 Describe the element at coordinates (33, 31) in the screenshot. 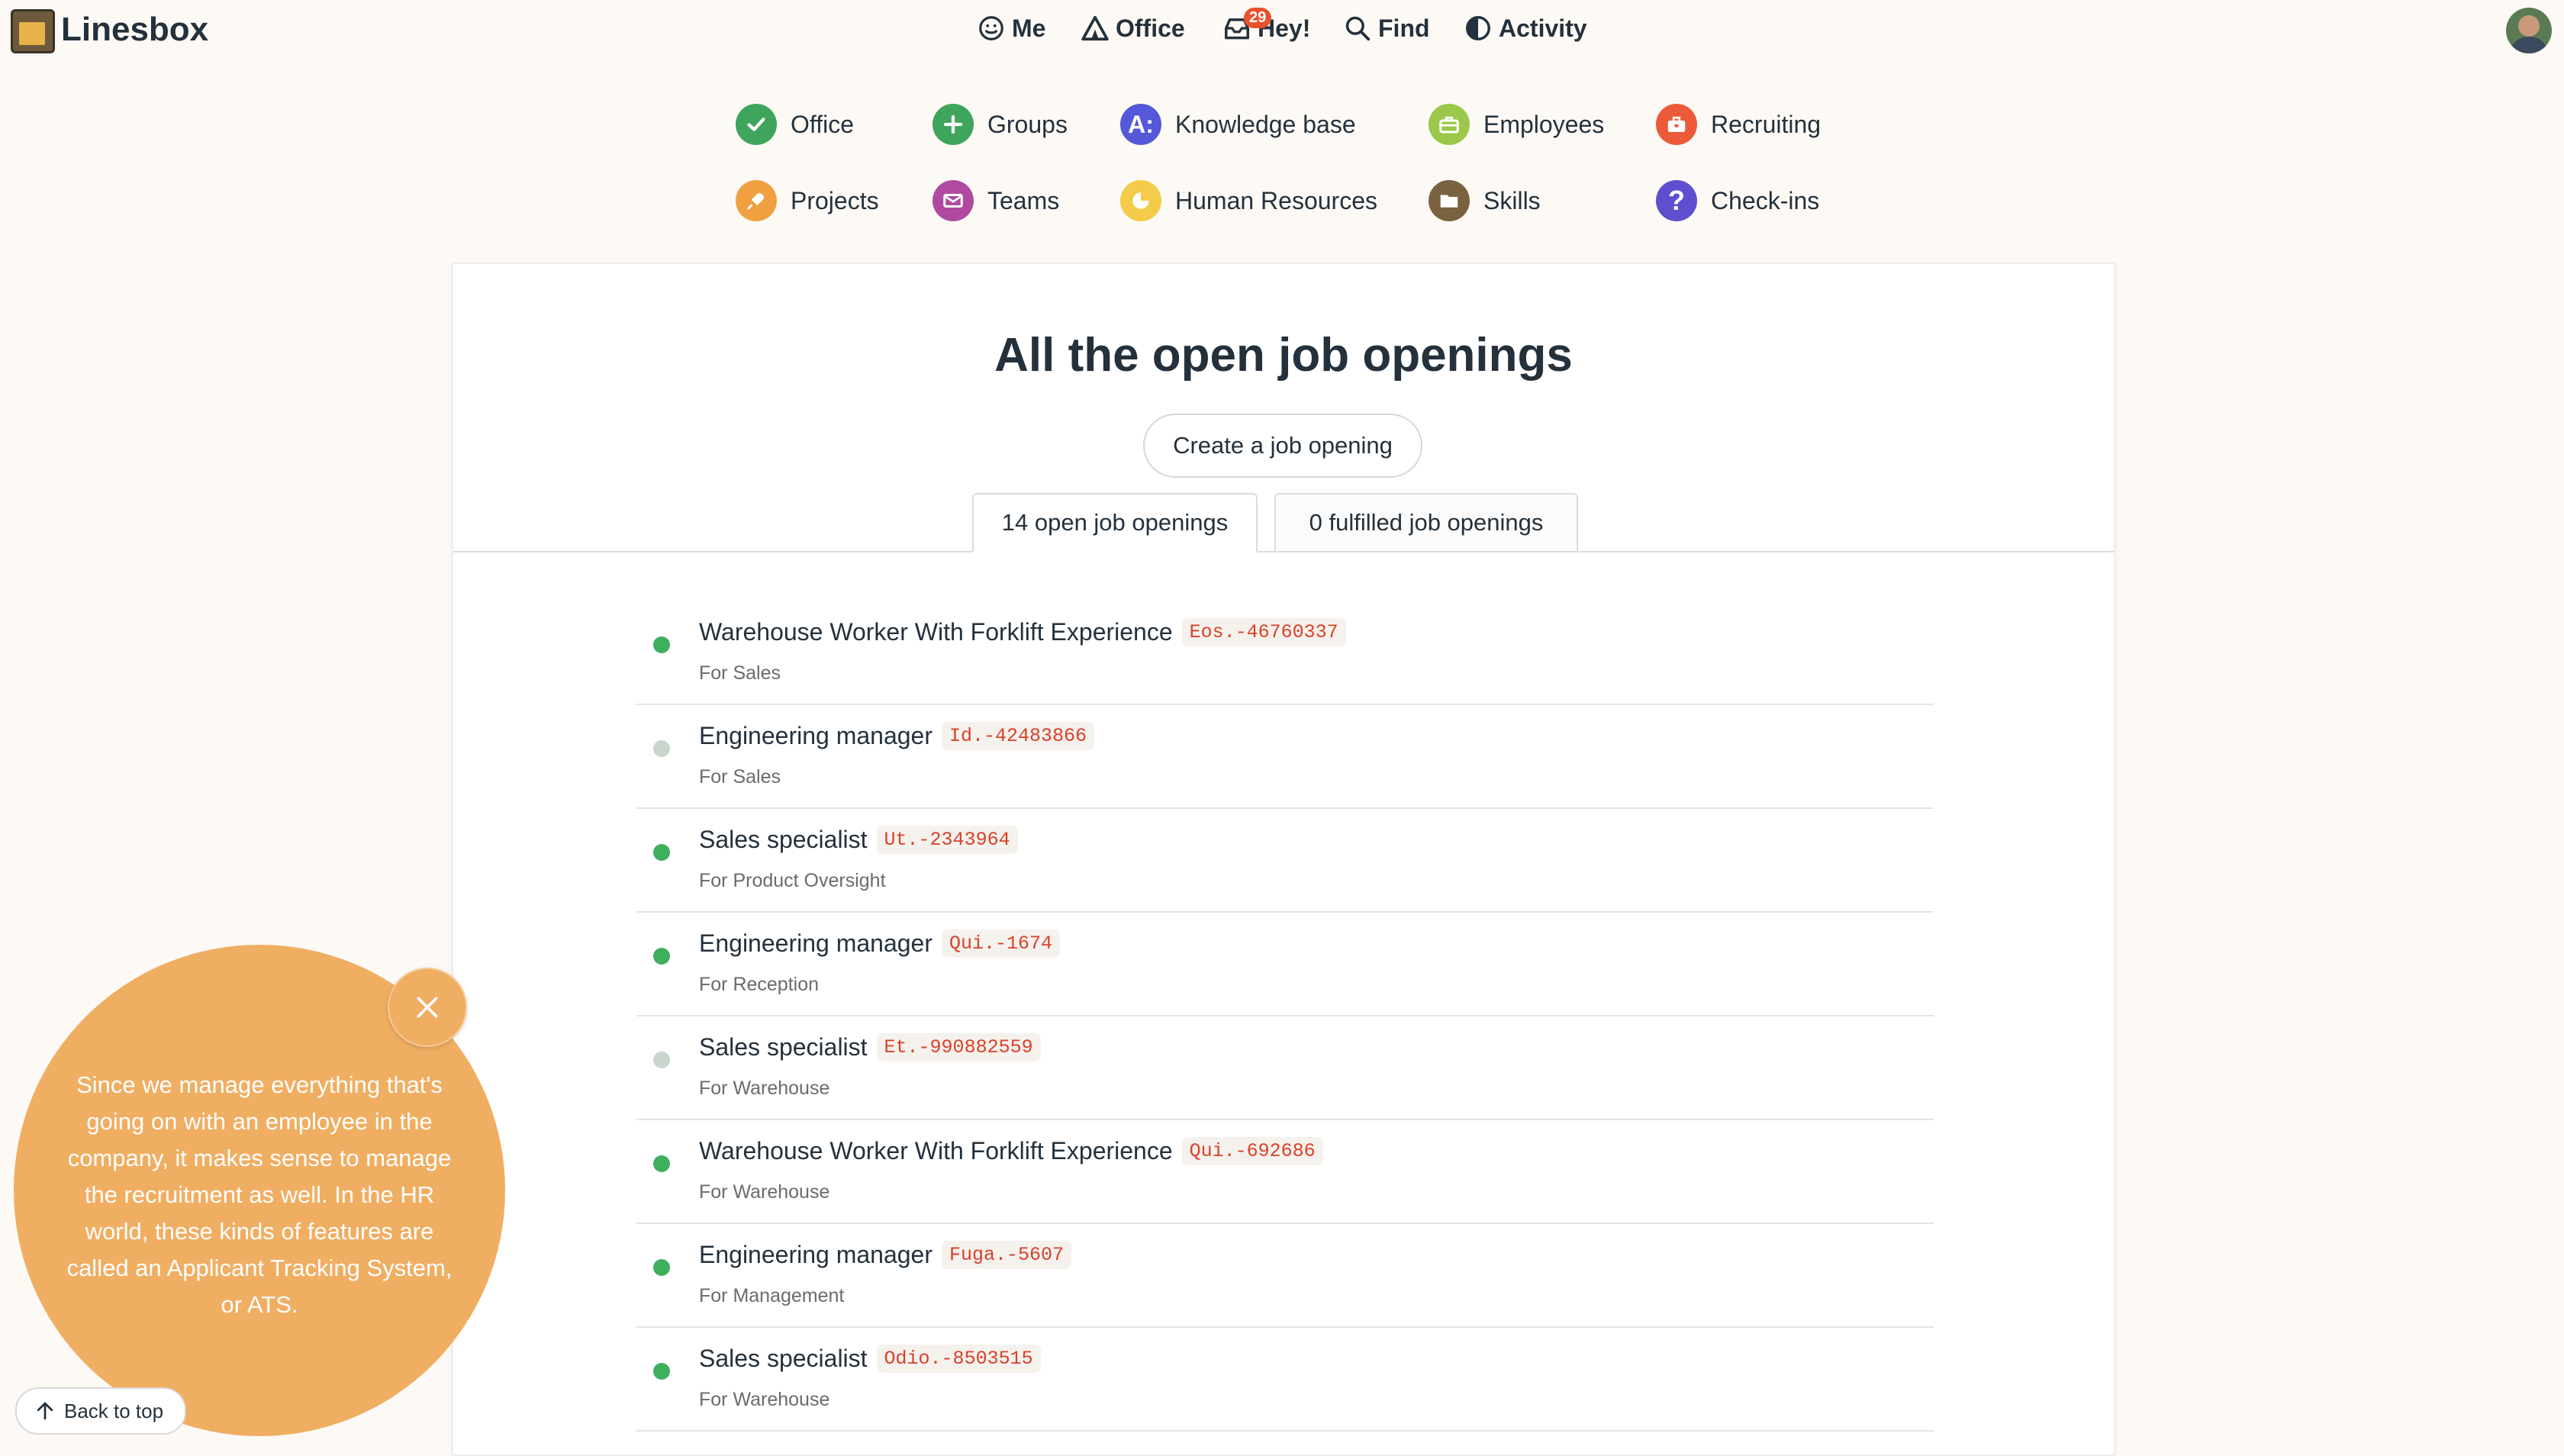

I see `linesbox-logo` at that location.